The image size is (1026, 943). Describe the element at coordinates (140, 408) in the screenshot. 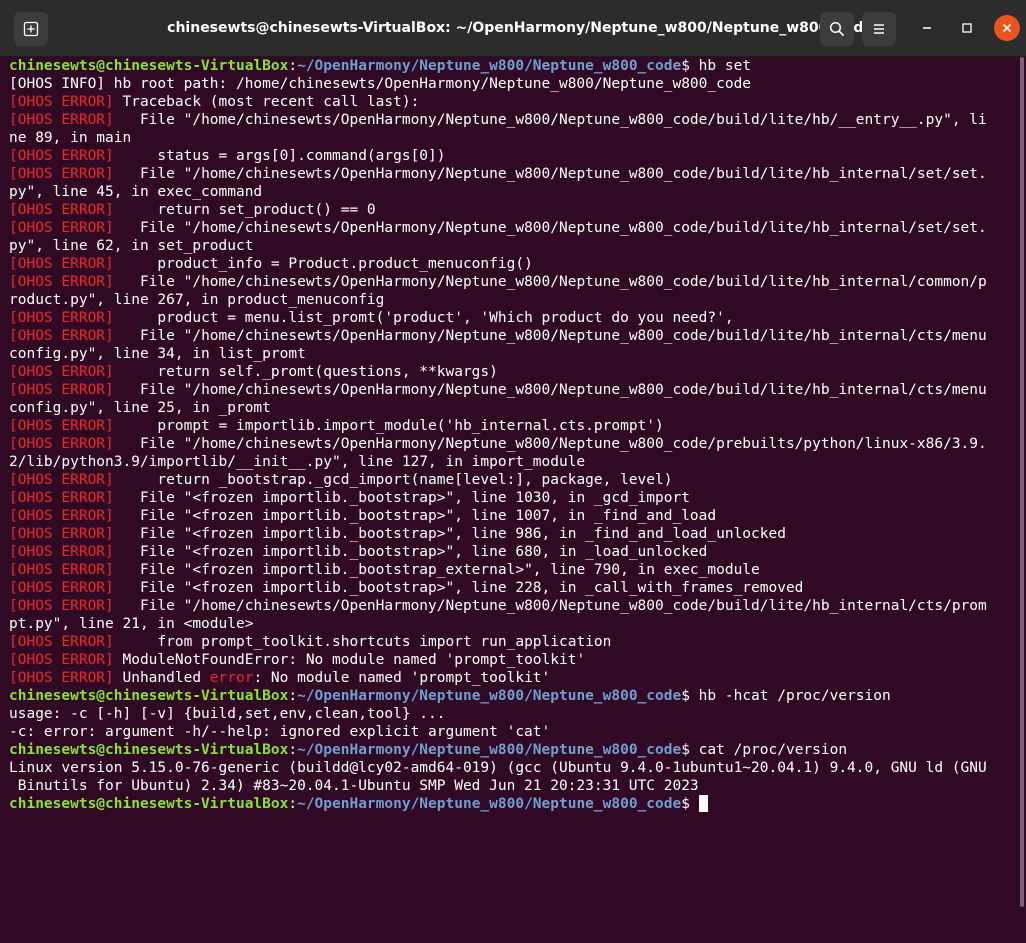

I see `output-text: config.py", line 25, in _promt` at that location.